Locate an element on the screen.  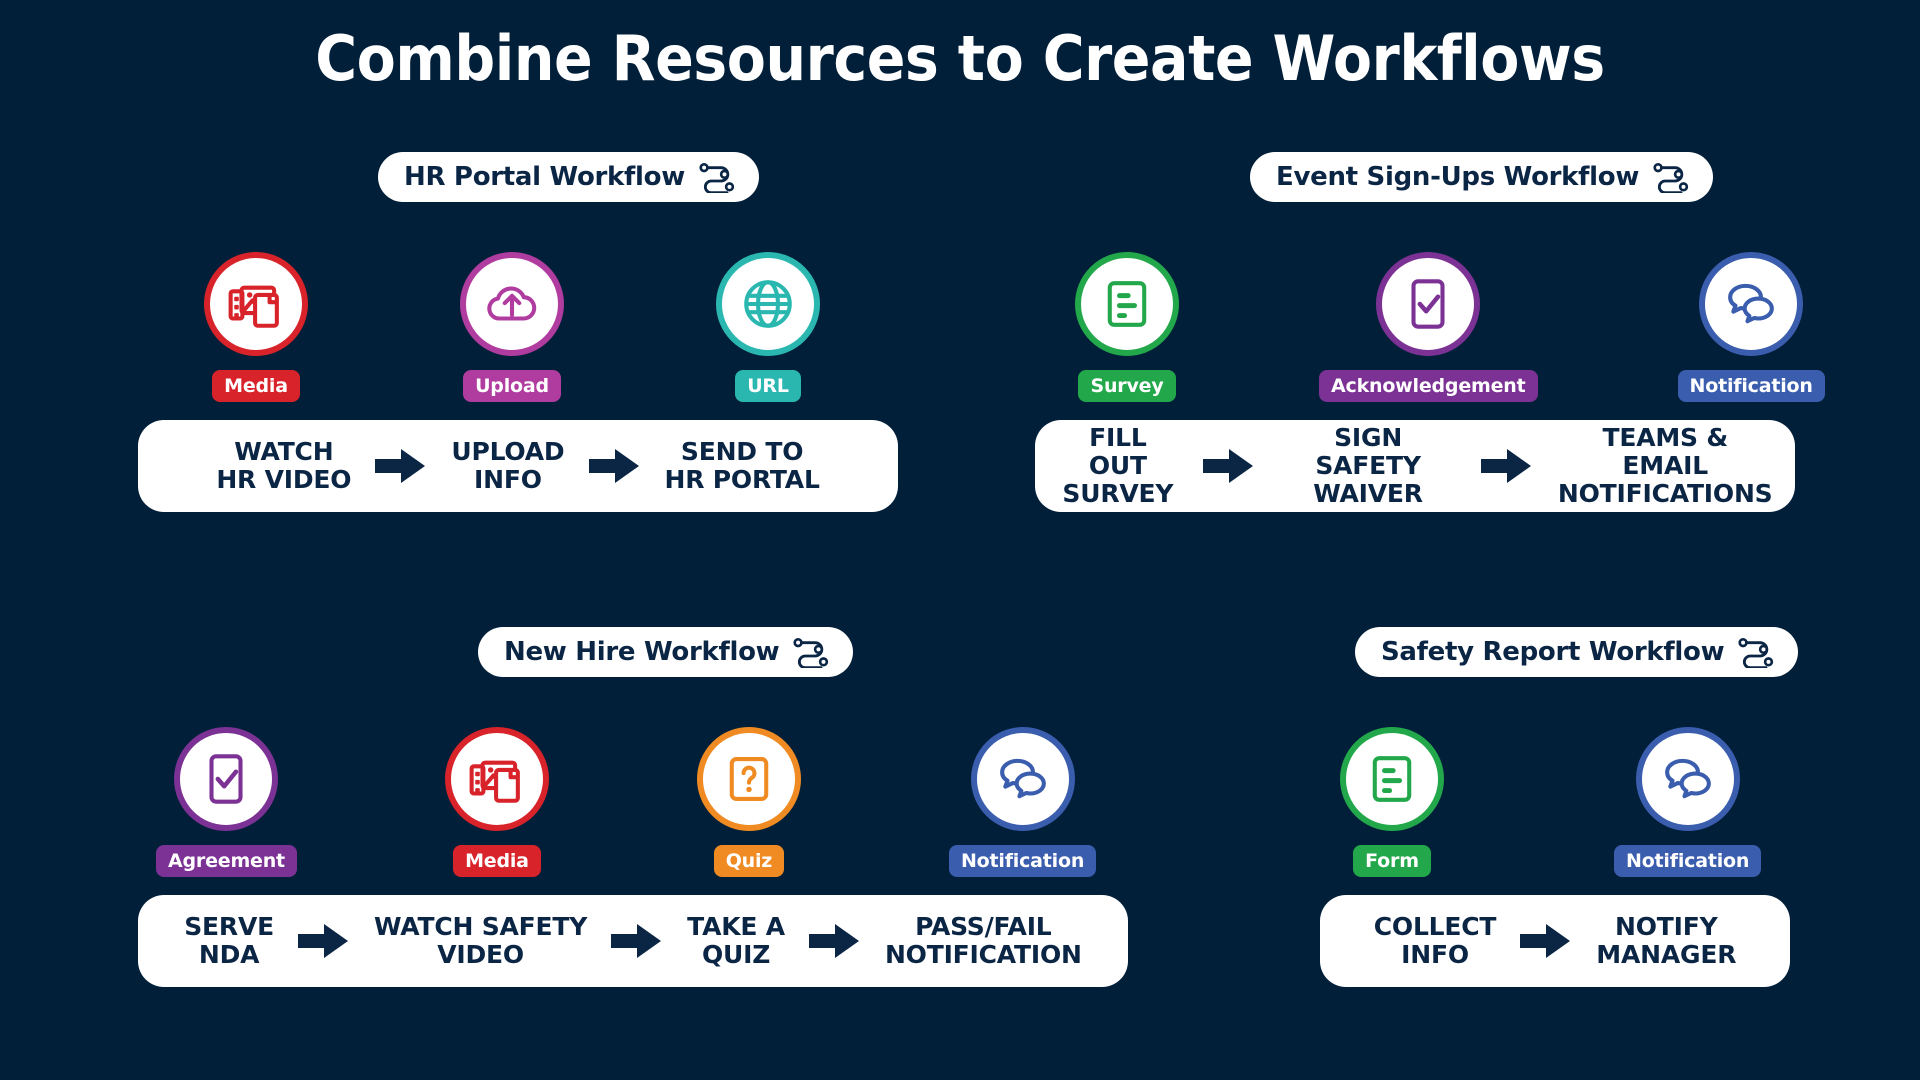
workflow-title-pill-new-hire: New Hire Workflow is located at coordinates (666, 652).